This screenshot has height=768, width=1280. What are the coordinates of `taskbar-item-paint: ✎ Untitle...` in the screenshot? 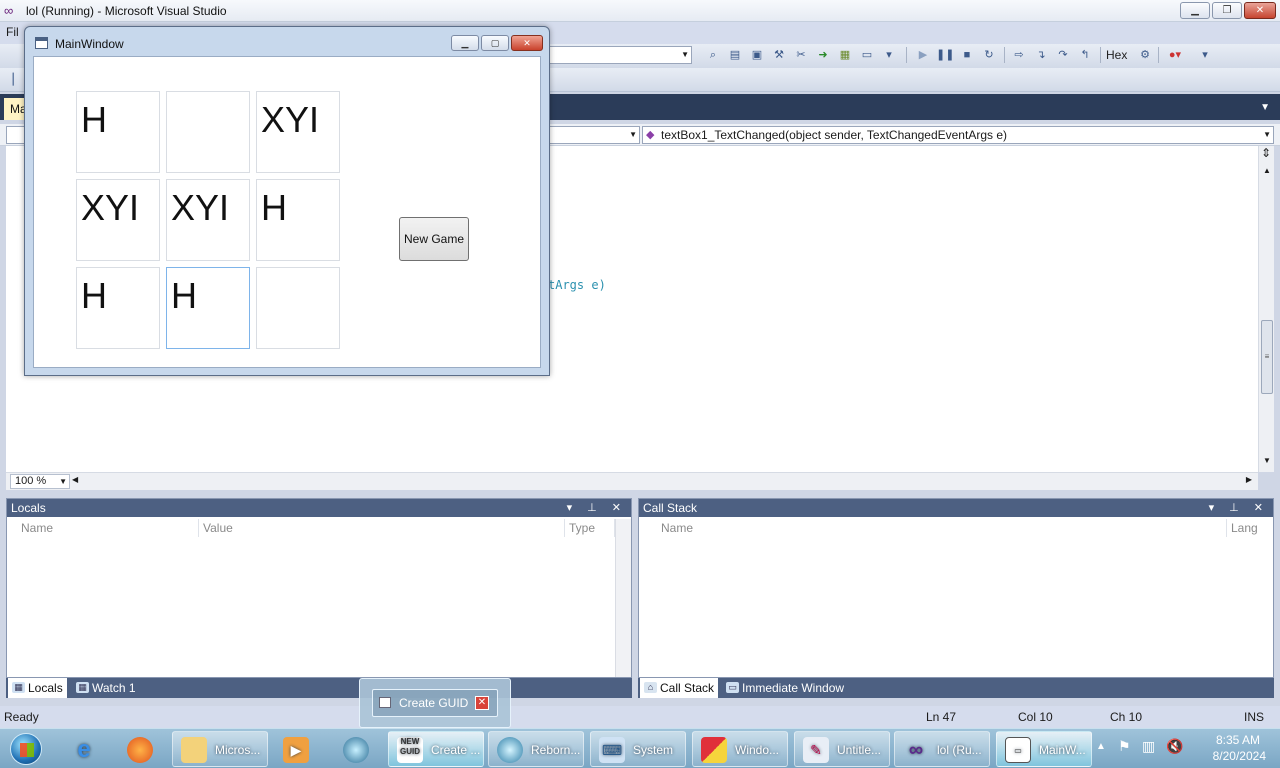 It's located at (842, 749).